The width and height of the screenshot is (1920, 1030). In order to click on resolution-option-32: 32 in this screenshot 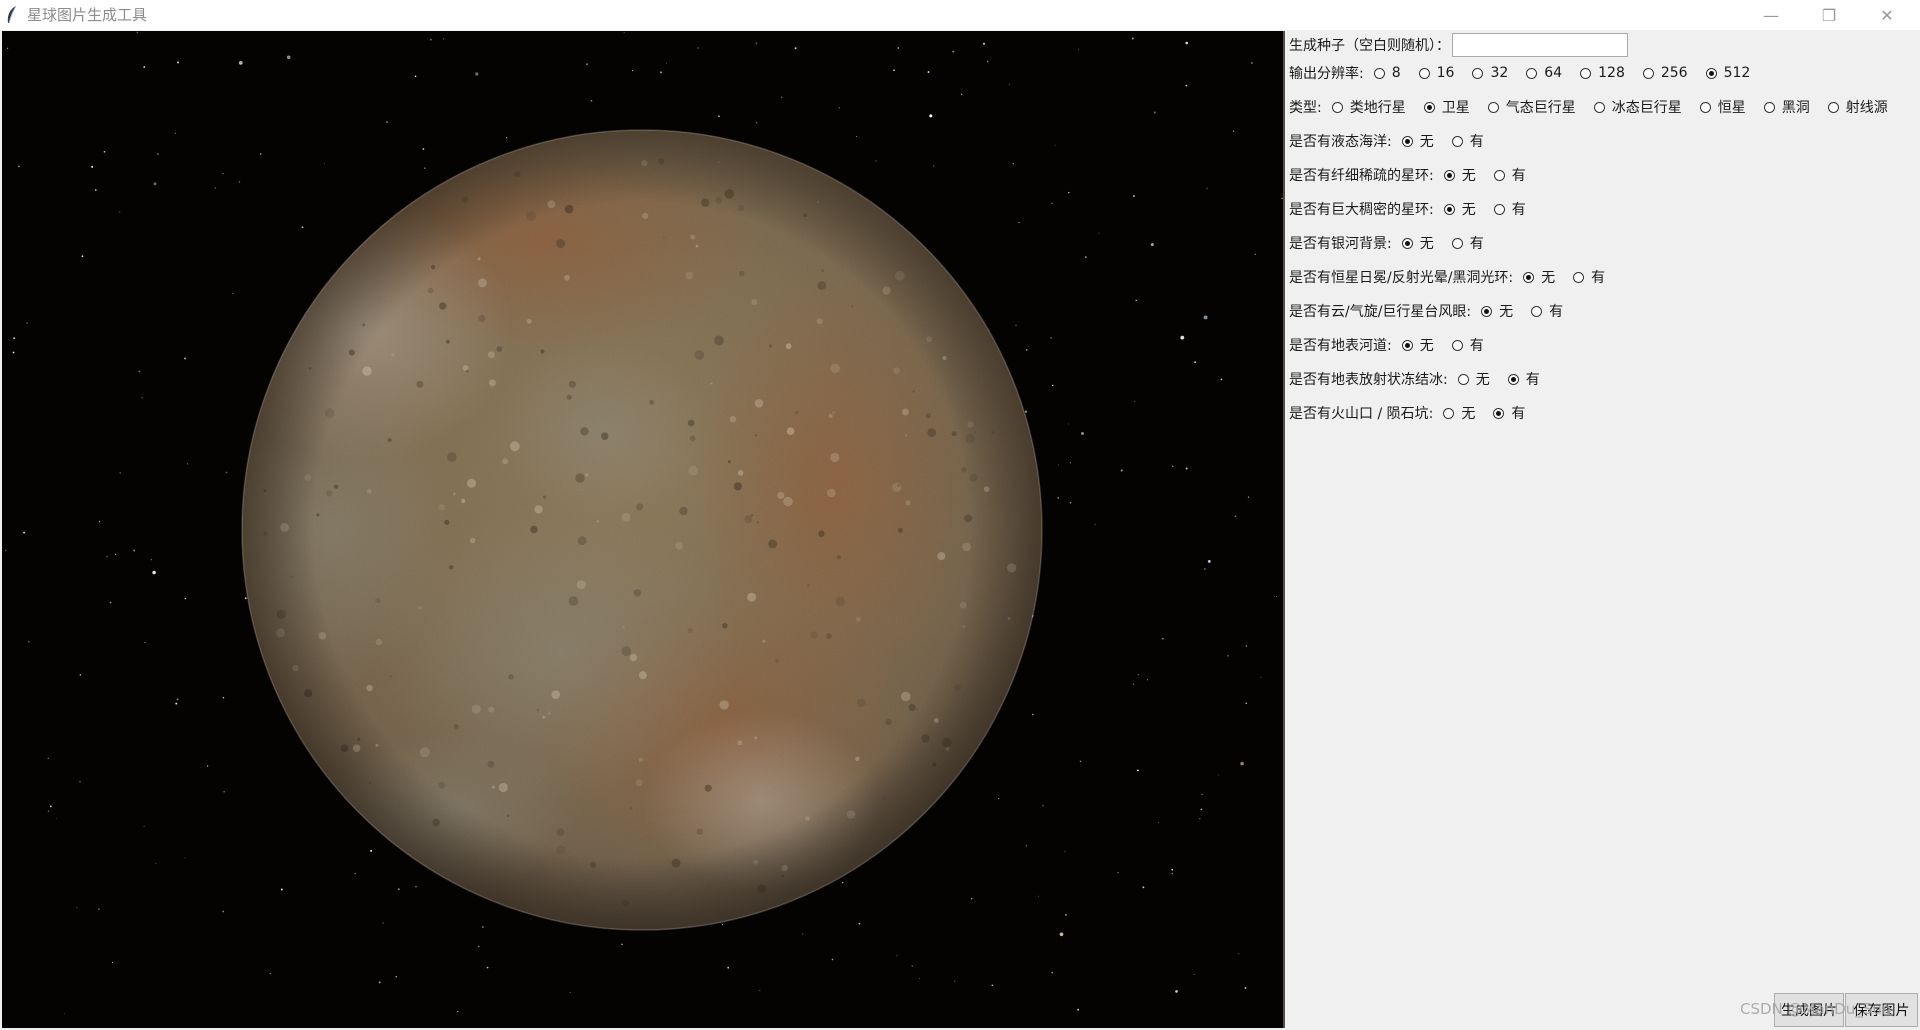, I will do `click(1490, 73)`.